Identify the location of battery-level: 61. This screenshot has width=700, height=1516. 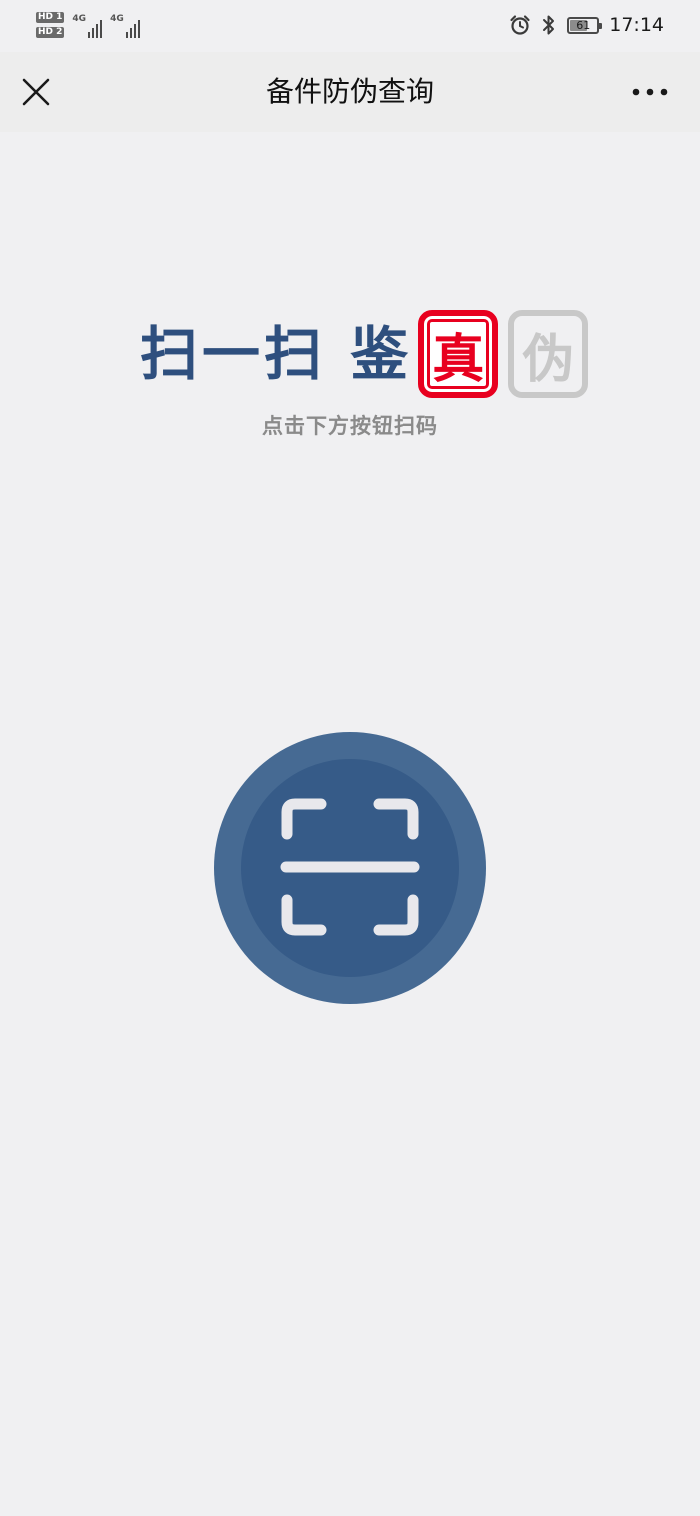
(583, 25).